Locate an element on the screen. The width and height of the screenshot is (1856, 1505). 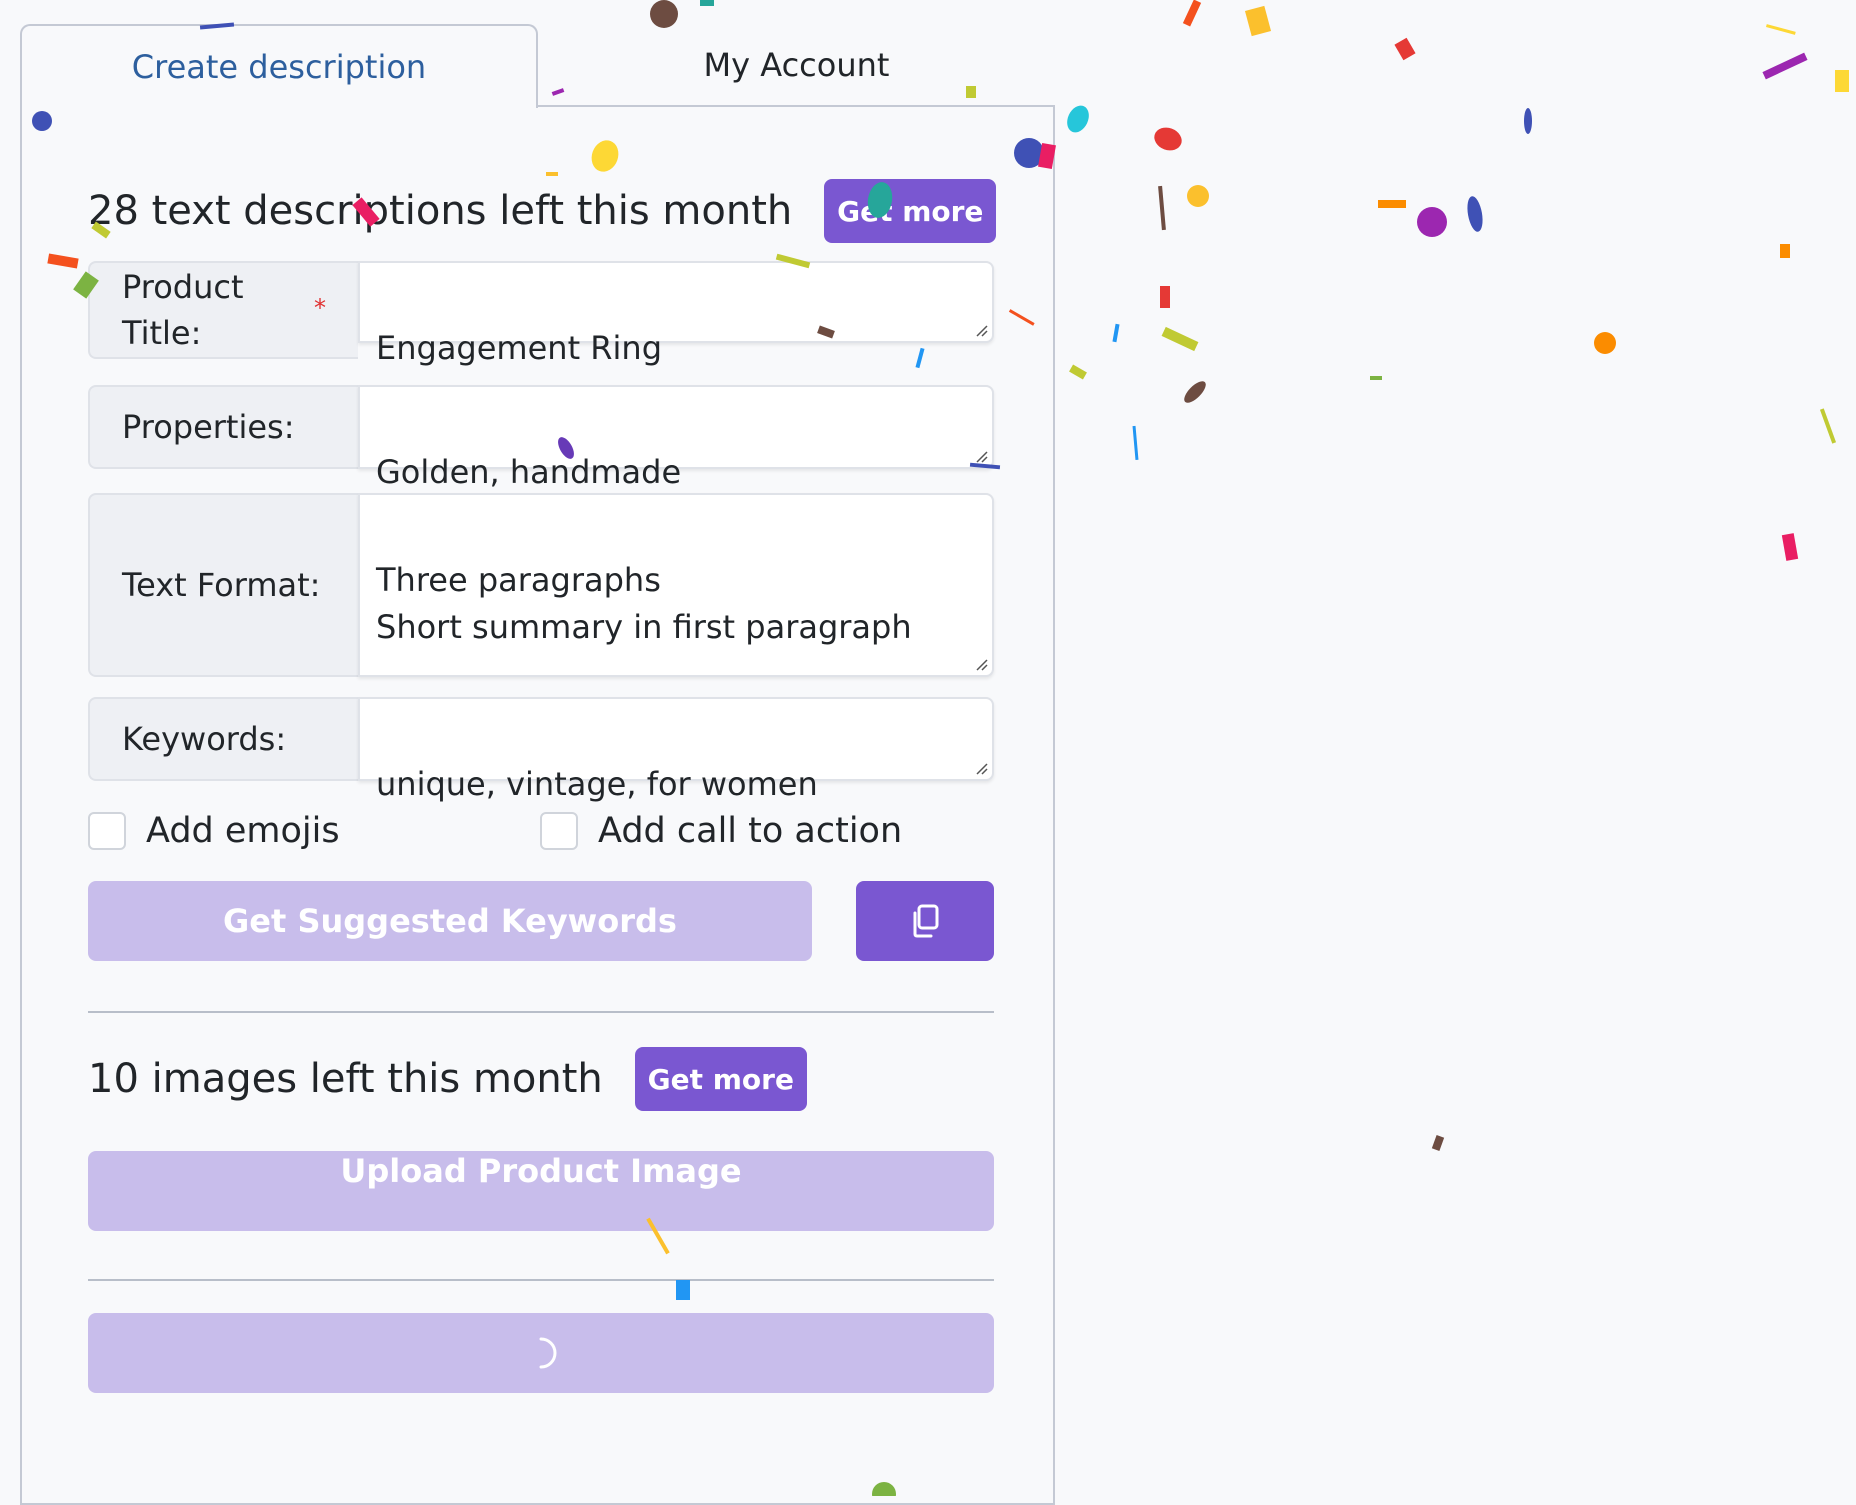
add-cta-label: Add call to action is located at coordinates (750, 831).